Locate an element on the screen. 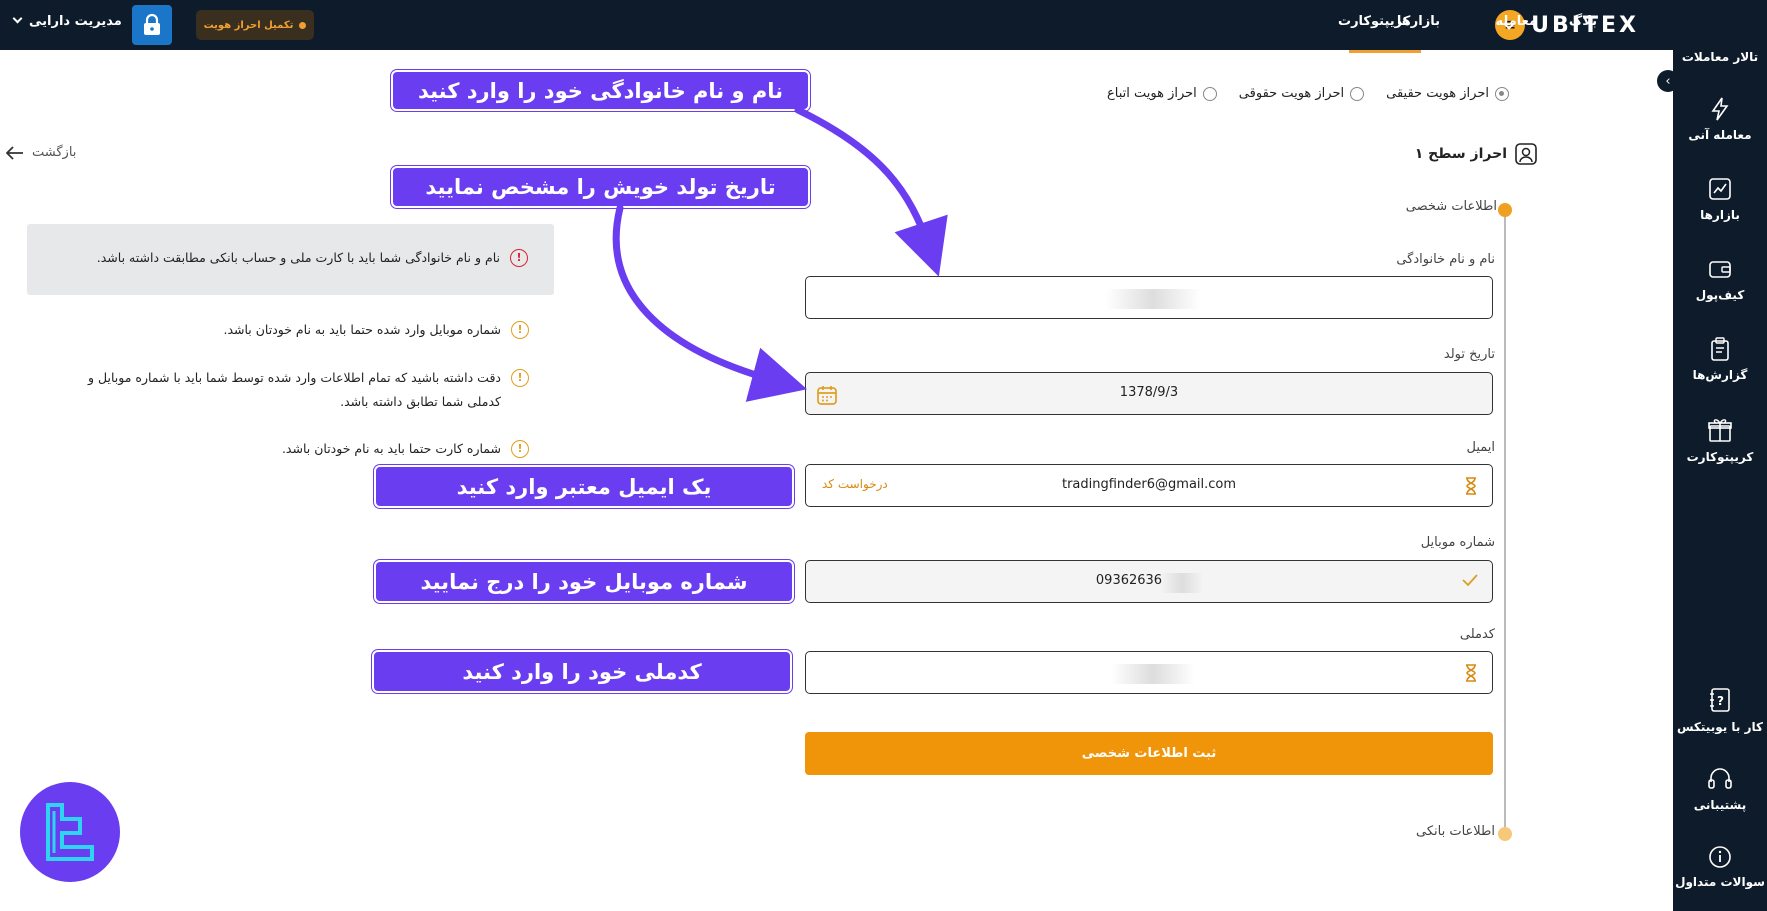 The width and height of the screenshot is (1767, 911). hourglass-icon is located at coordinates (1471, 486).